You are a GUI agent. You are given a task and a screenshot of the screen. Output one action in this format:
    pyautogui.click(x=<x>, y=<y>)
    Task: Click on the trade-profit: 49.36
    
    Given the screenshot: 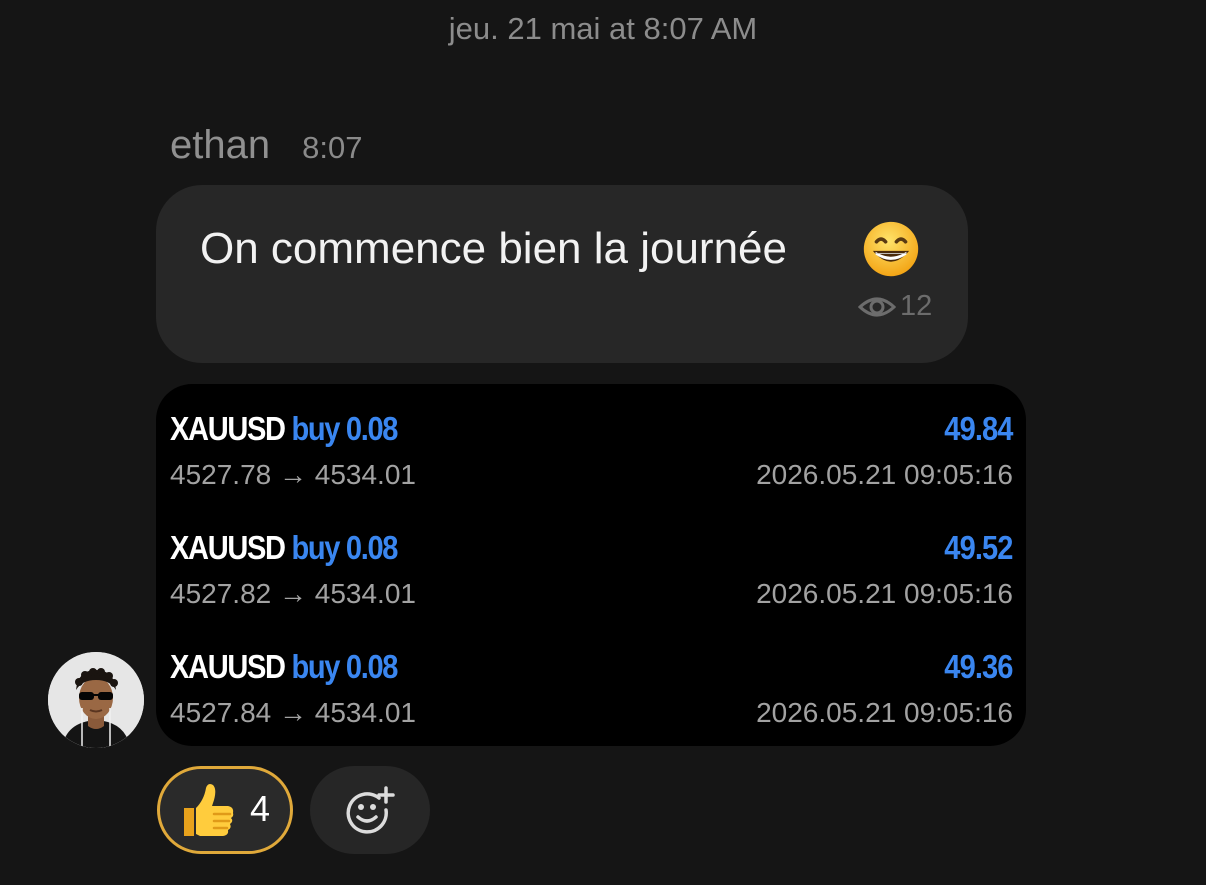 What is the action you would take?
    pyautogui.click(x=979, y=666)
    